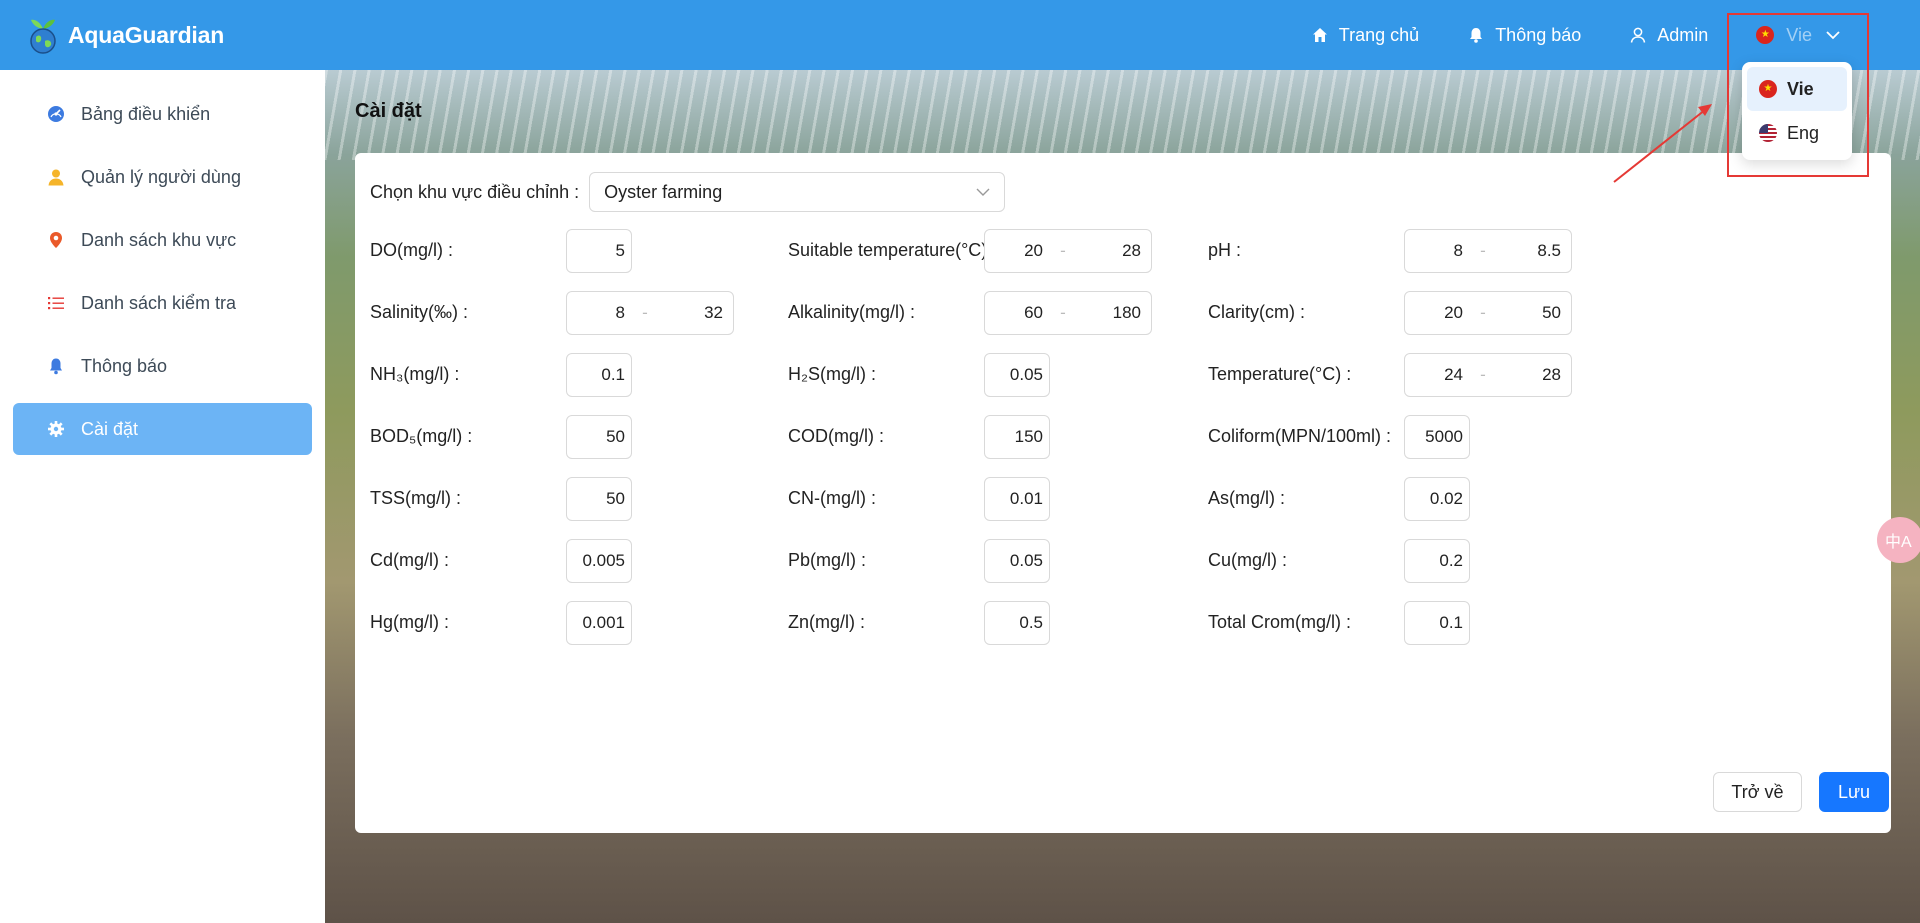 This screenshot has width=1920, height=923. What do you see at coordinates (410, 622) in the screenshot?
I see `param-label: Hg(mg/l) :` at bounding box center [410, 622].